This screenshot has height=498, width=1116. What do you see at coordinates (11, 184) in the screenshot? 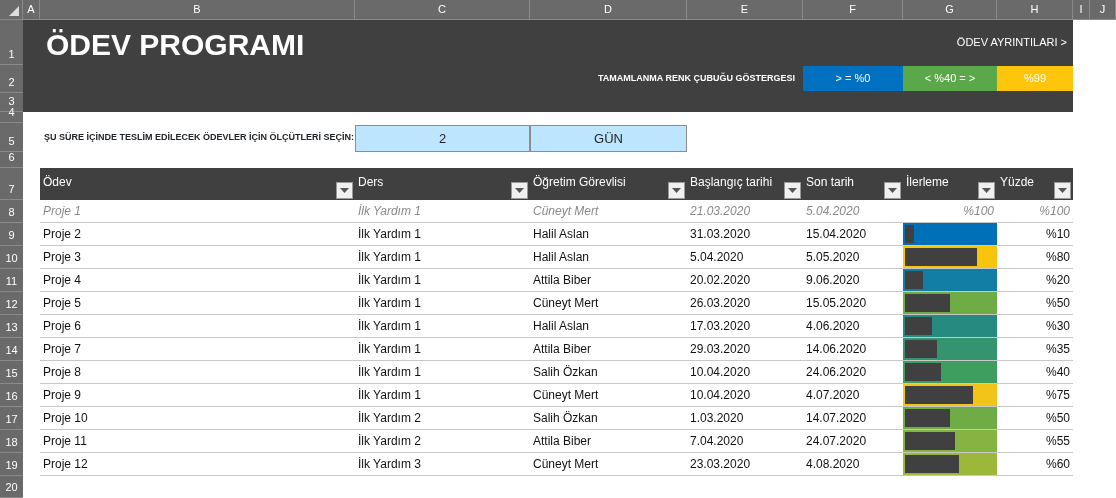
I see `row-header: 7` at bounding box center [11, 184].